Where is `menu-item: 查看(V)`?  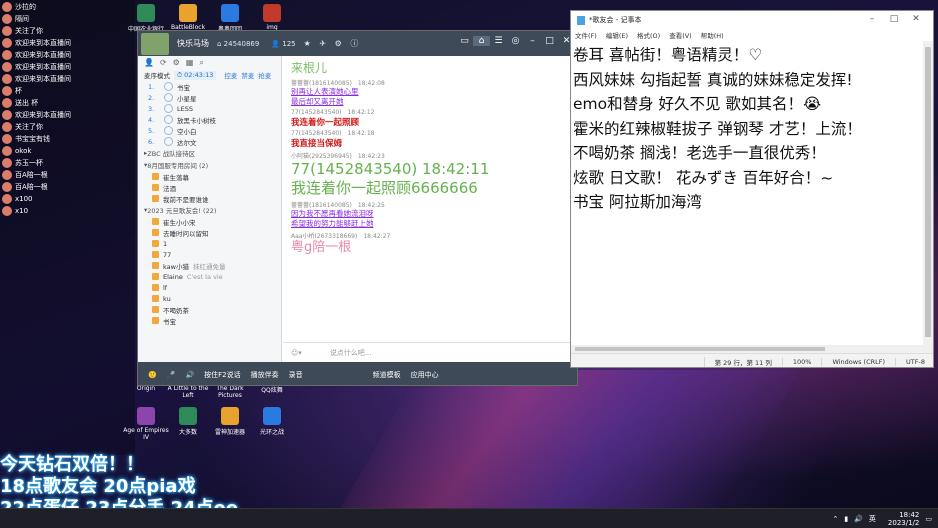 menu-item: 查看(V) is located at coordinates (680, 35).